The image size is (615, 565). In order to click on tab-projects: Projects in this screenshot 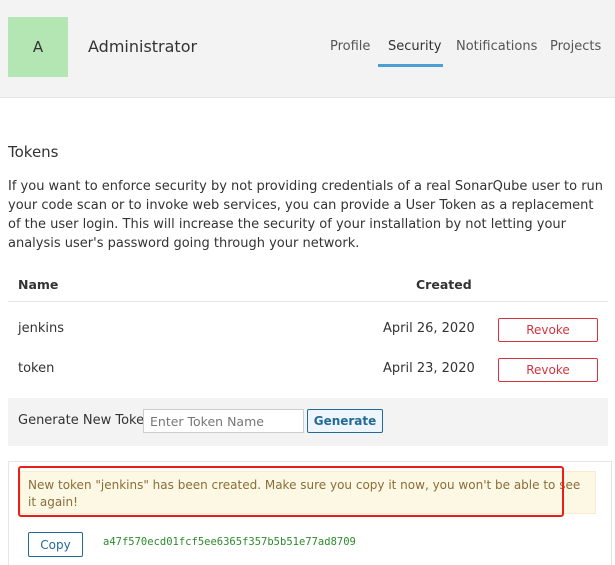, I will do `click(575, 46)`.